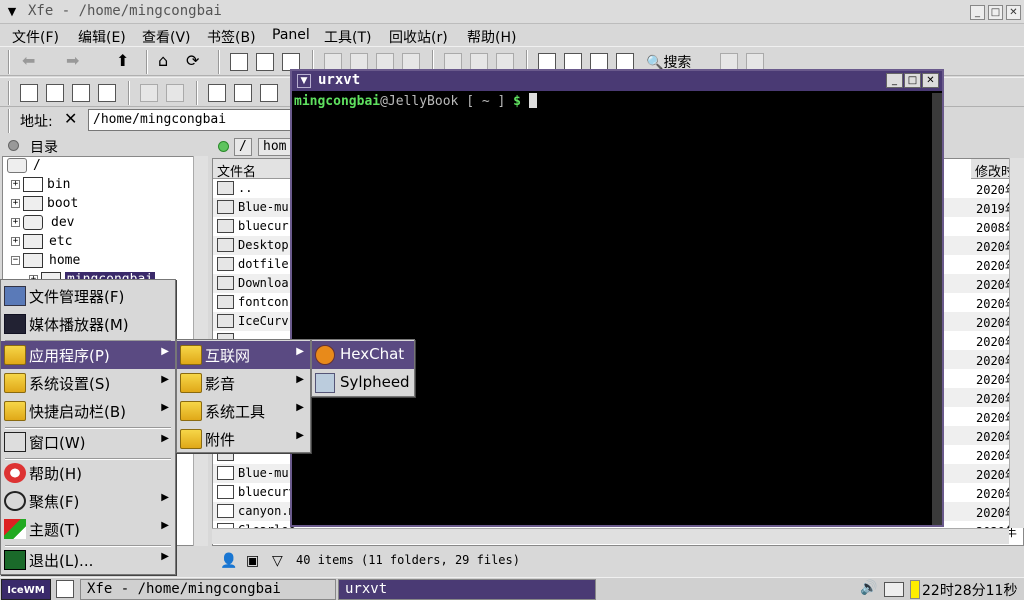  What do you see at coordinates (491, 37) in the screenshot?
I see `menu-help: 帮助(H)` at bounding box center [491, 37].